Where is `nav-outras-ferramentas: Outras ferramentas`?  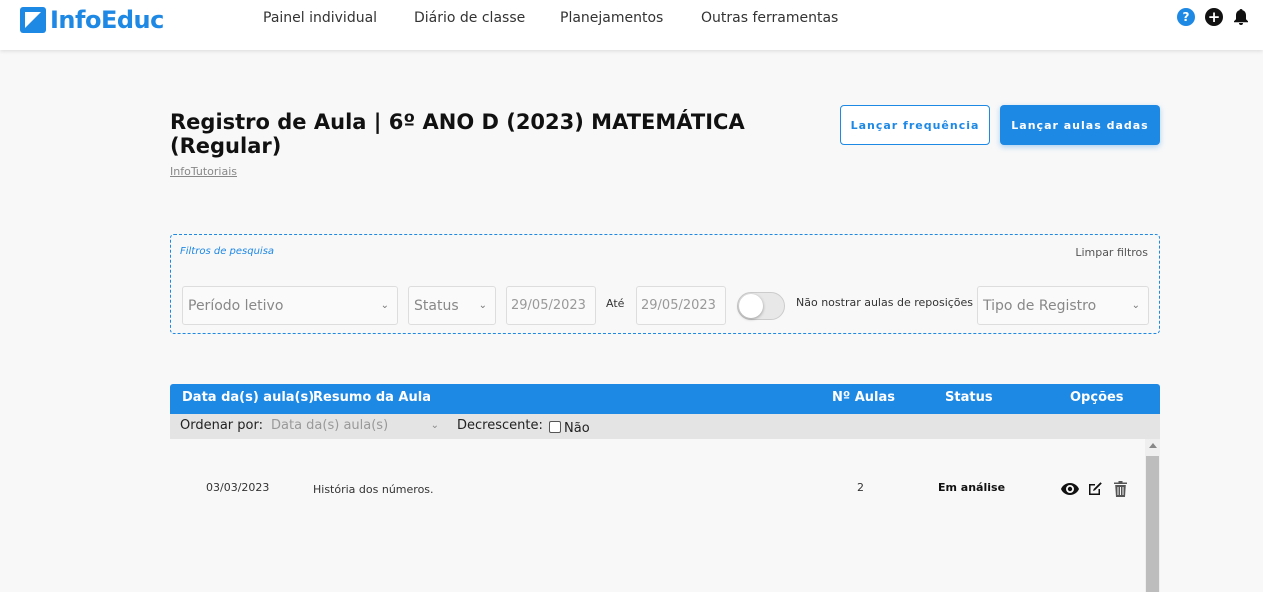
nav-outras-ferramentas: Outras ferramentas is located at coordinates (769, 18).